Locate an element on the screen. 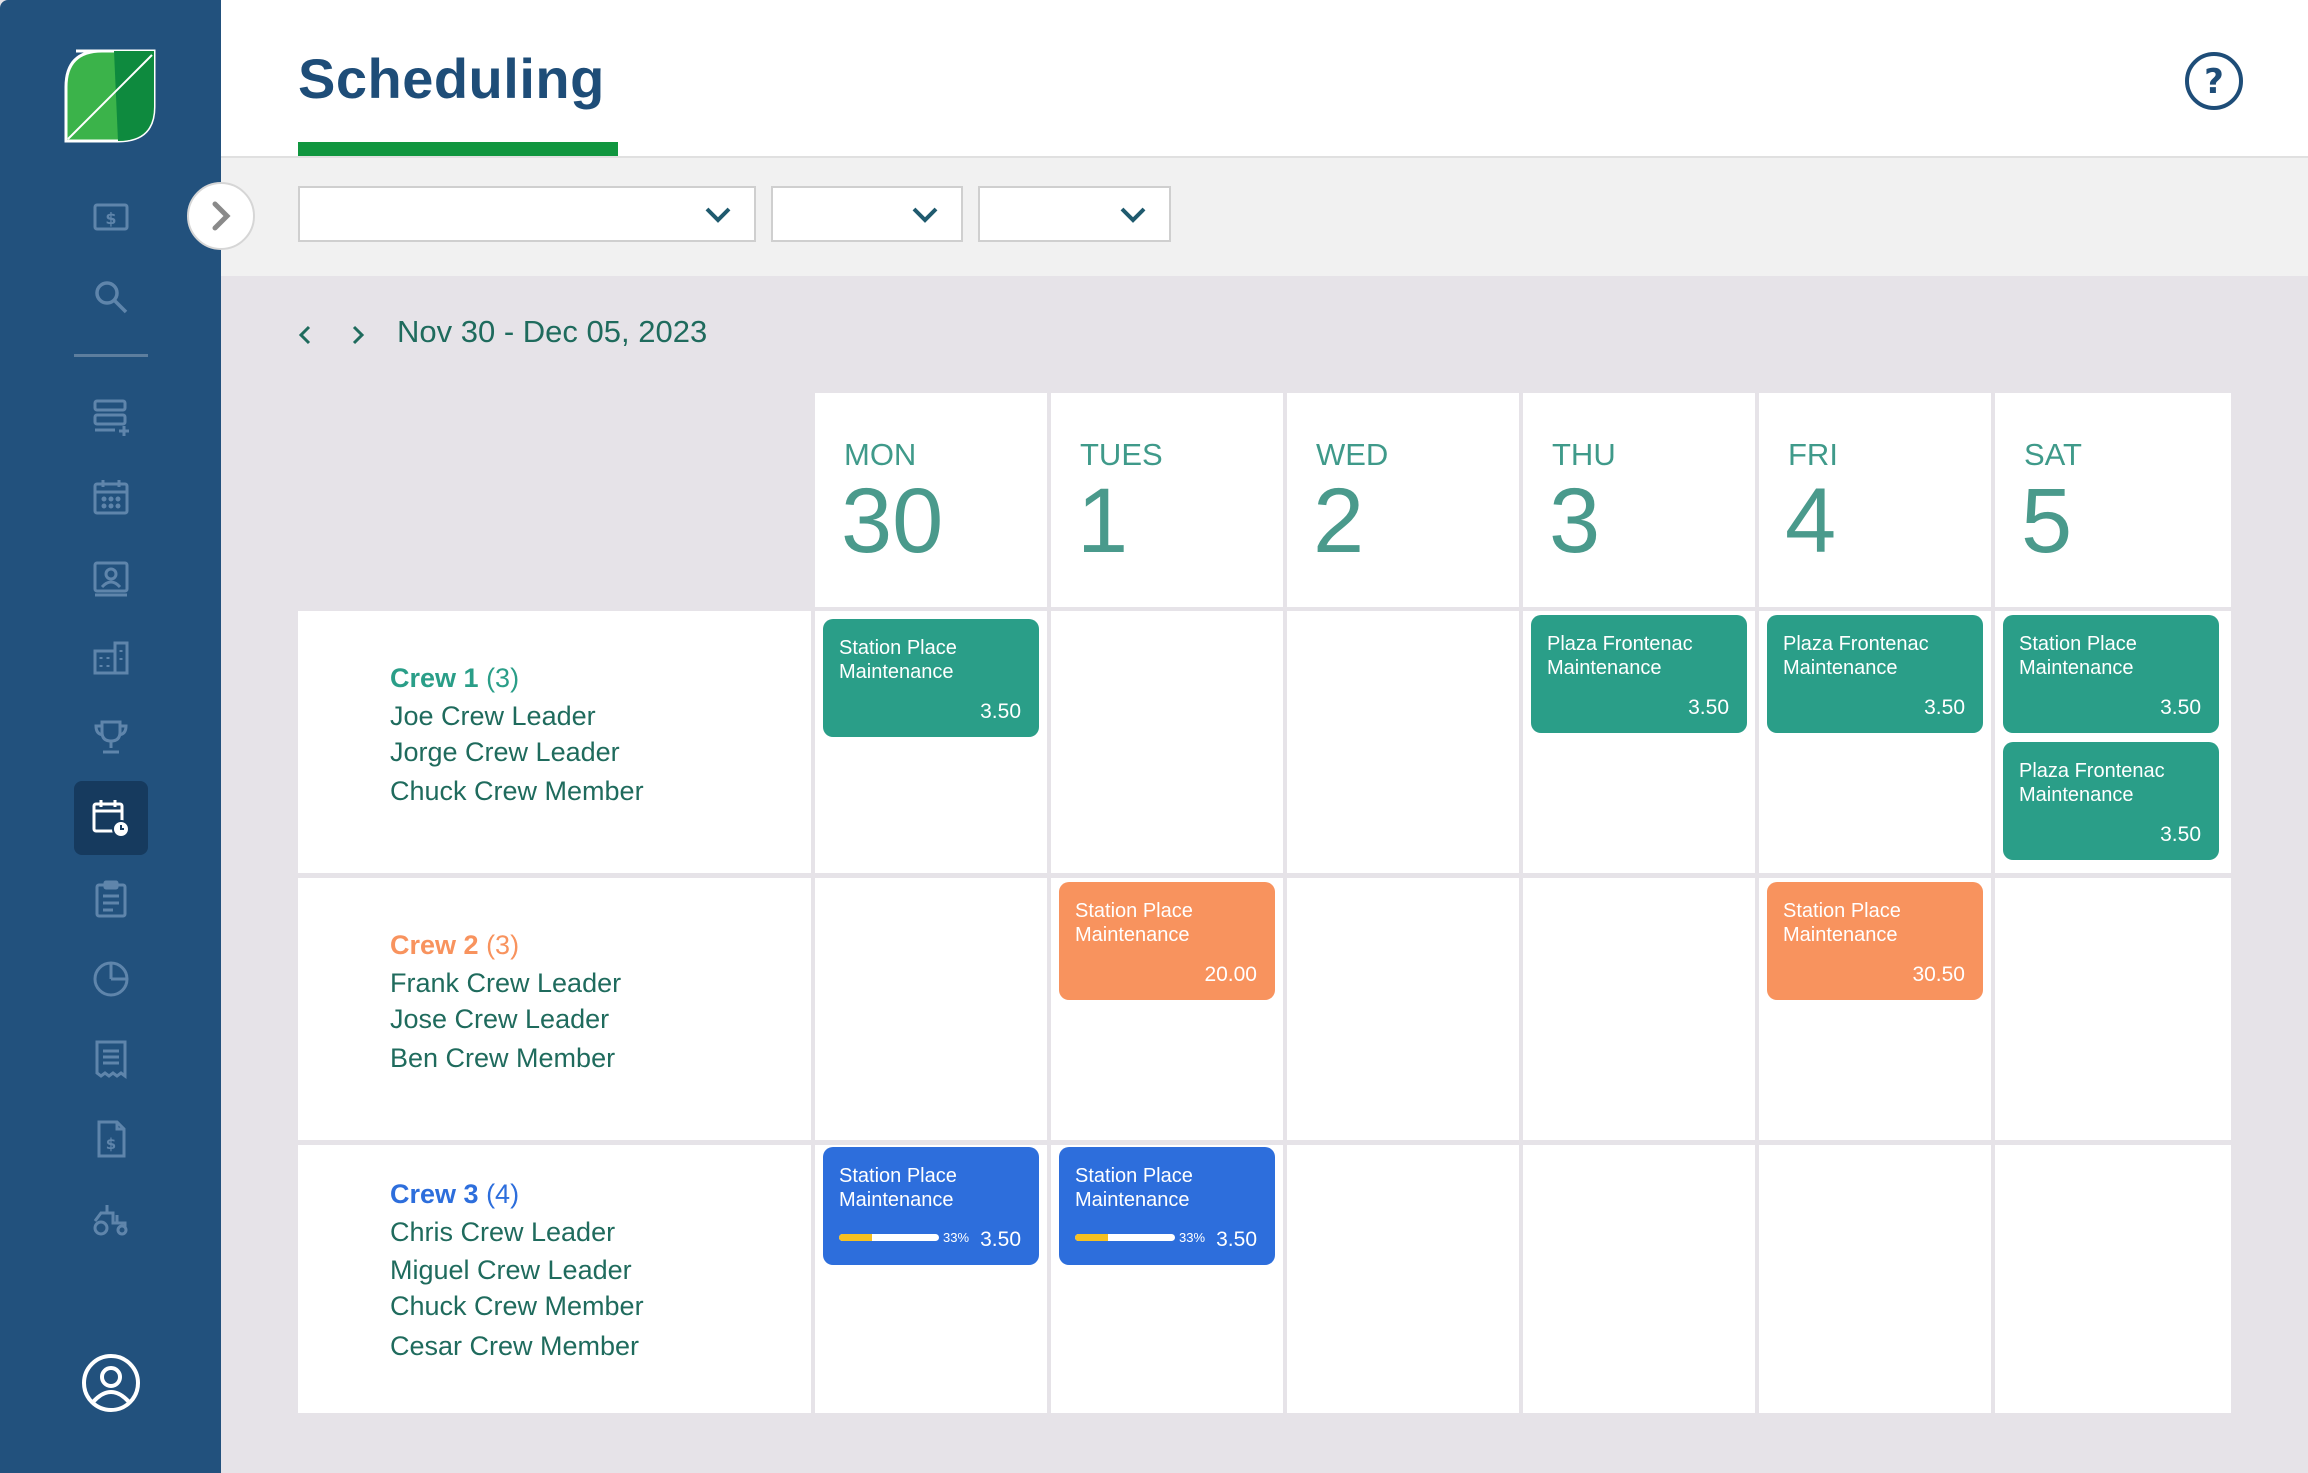  pie-chart-icon is located at coordinates (111, 979).